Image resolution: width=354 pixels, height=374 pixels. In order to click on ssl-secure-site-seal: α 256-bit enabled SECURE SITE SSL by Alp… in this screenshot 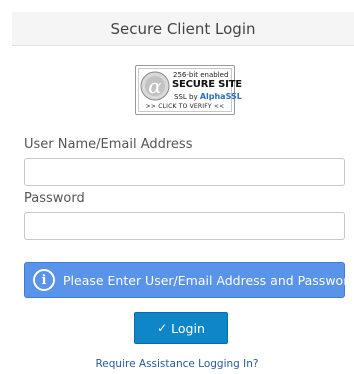, I will do `click(188, 90)`.